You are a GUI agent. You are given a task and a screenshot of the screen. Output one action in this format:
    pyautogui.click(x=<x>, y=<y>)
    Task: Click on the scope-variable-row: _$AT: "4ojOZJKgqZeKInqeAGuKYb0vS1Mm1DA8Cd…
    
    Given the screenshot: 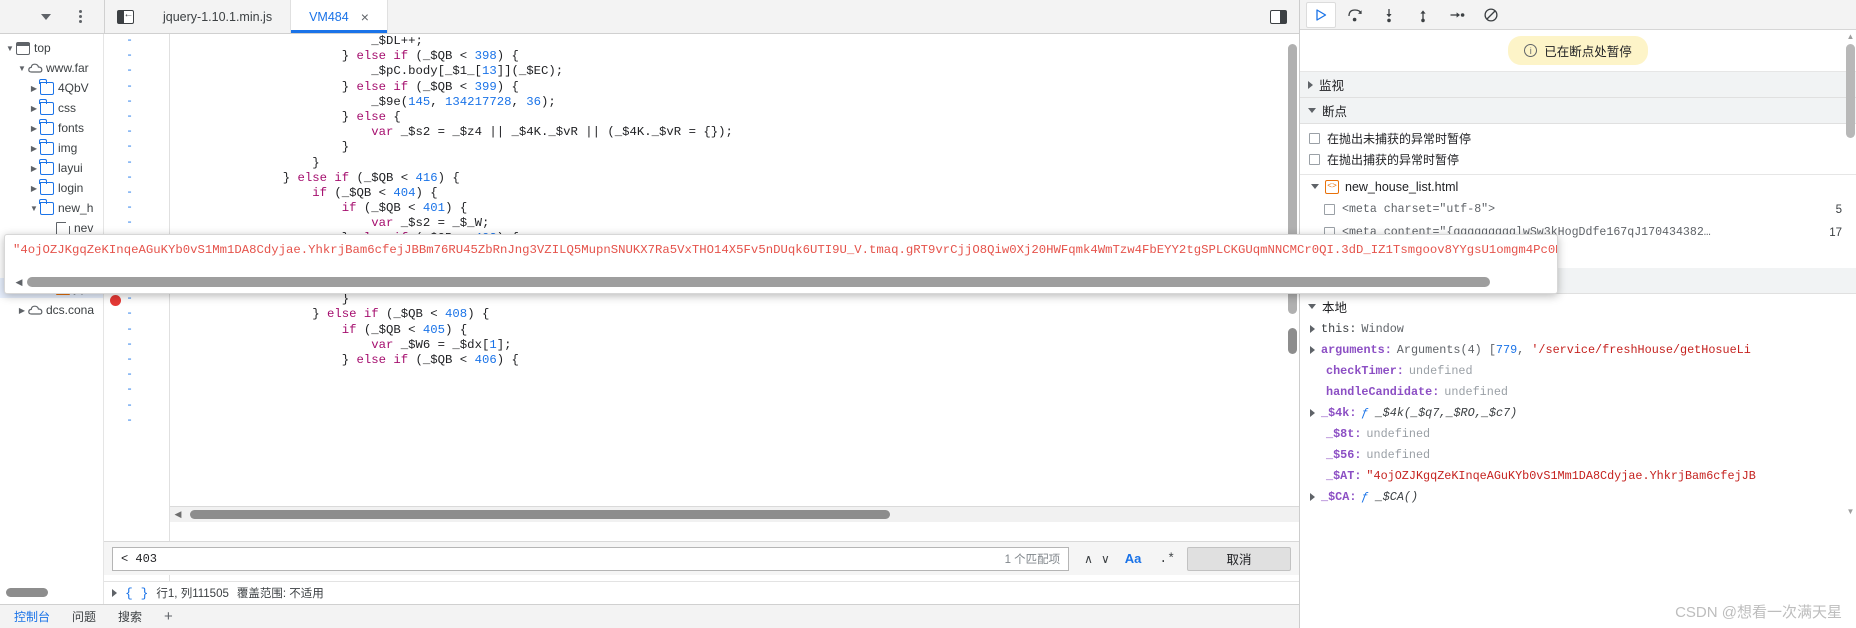 What is the action you would take?
    pyautogui.click(x=1578, y=475)
    